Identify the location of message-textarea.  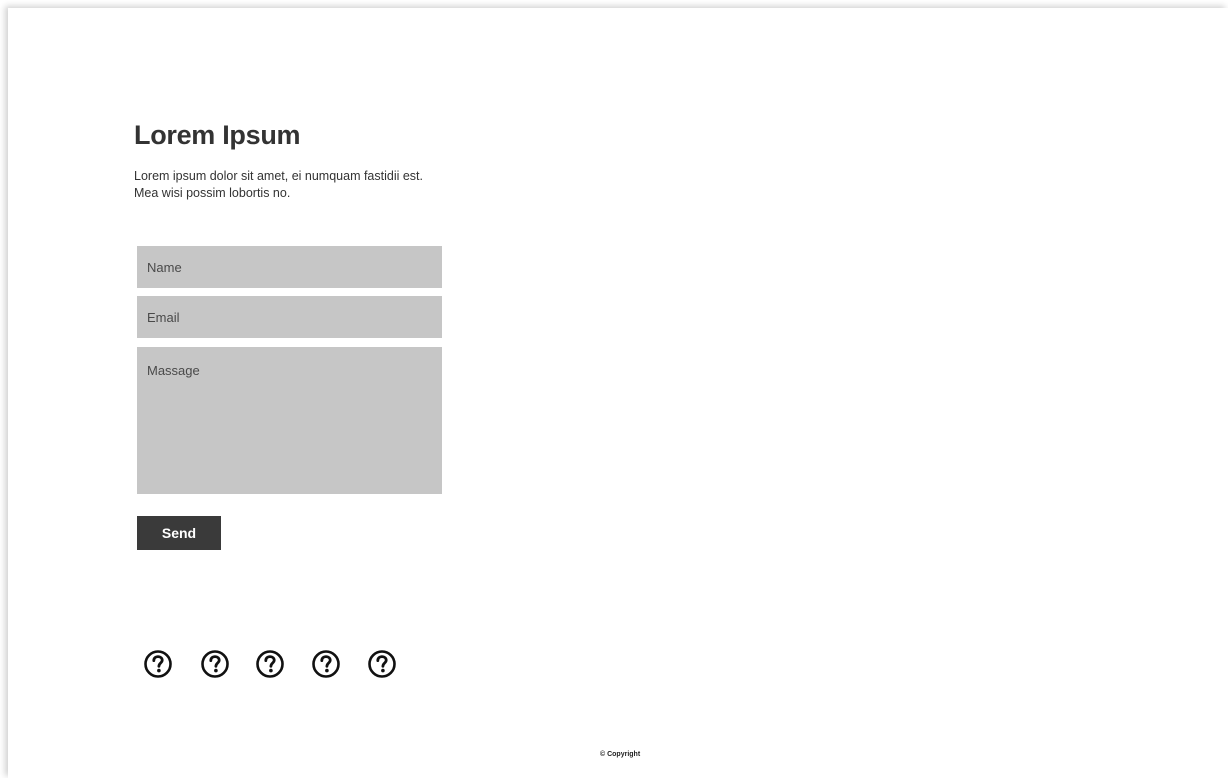
(289, 420).